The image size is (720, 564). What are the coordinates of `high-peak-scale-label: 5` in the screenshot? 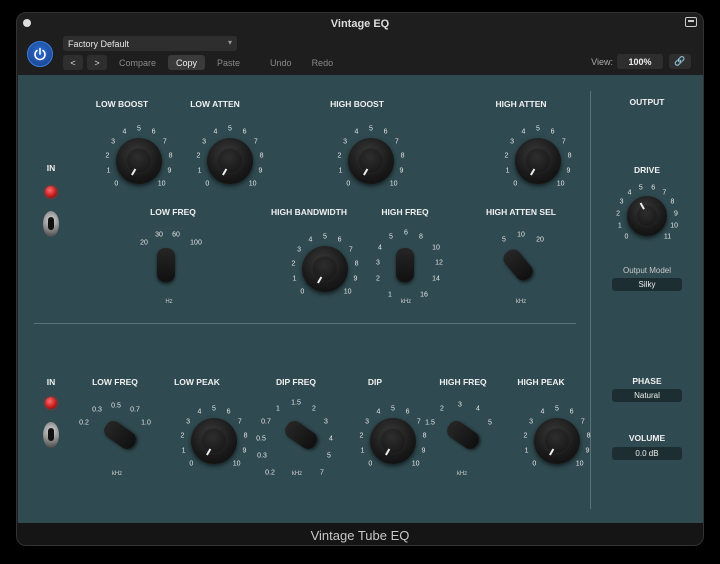 It's located at (557, 409).